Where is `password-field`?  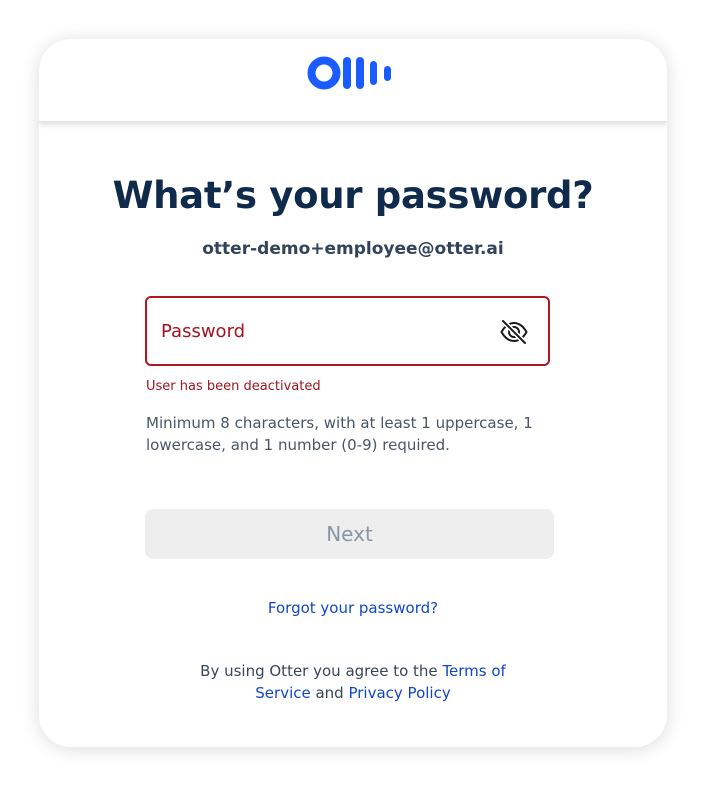
password-field is located at coordinates (347, 331).